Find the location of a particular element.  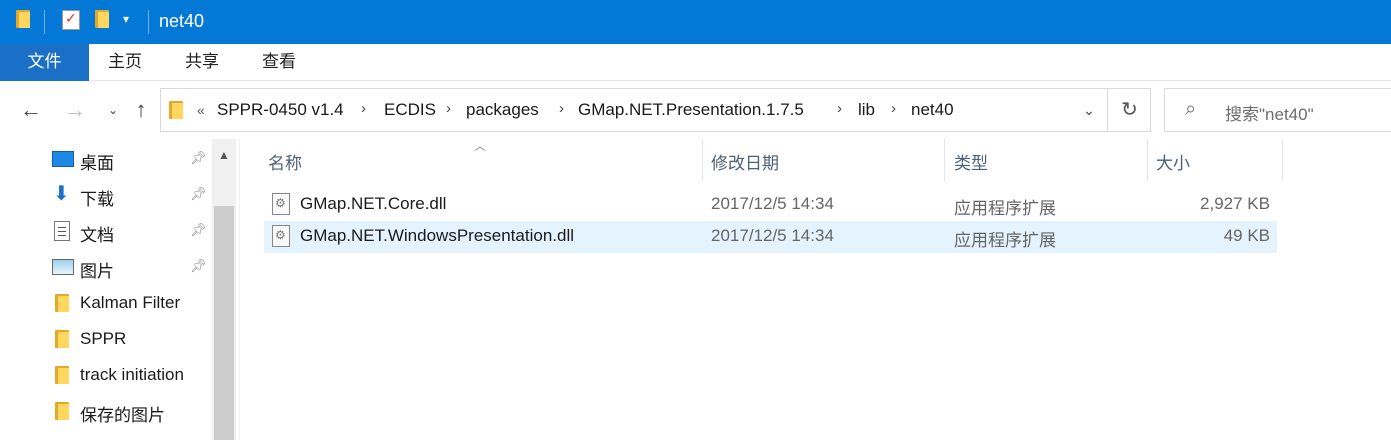

back-arrow-icon: ← is located at coordinates (31, 110).